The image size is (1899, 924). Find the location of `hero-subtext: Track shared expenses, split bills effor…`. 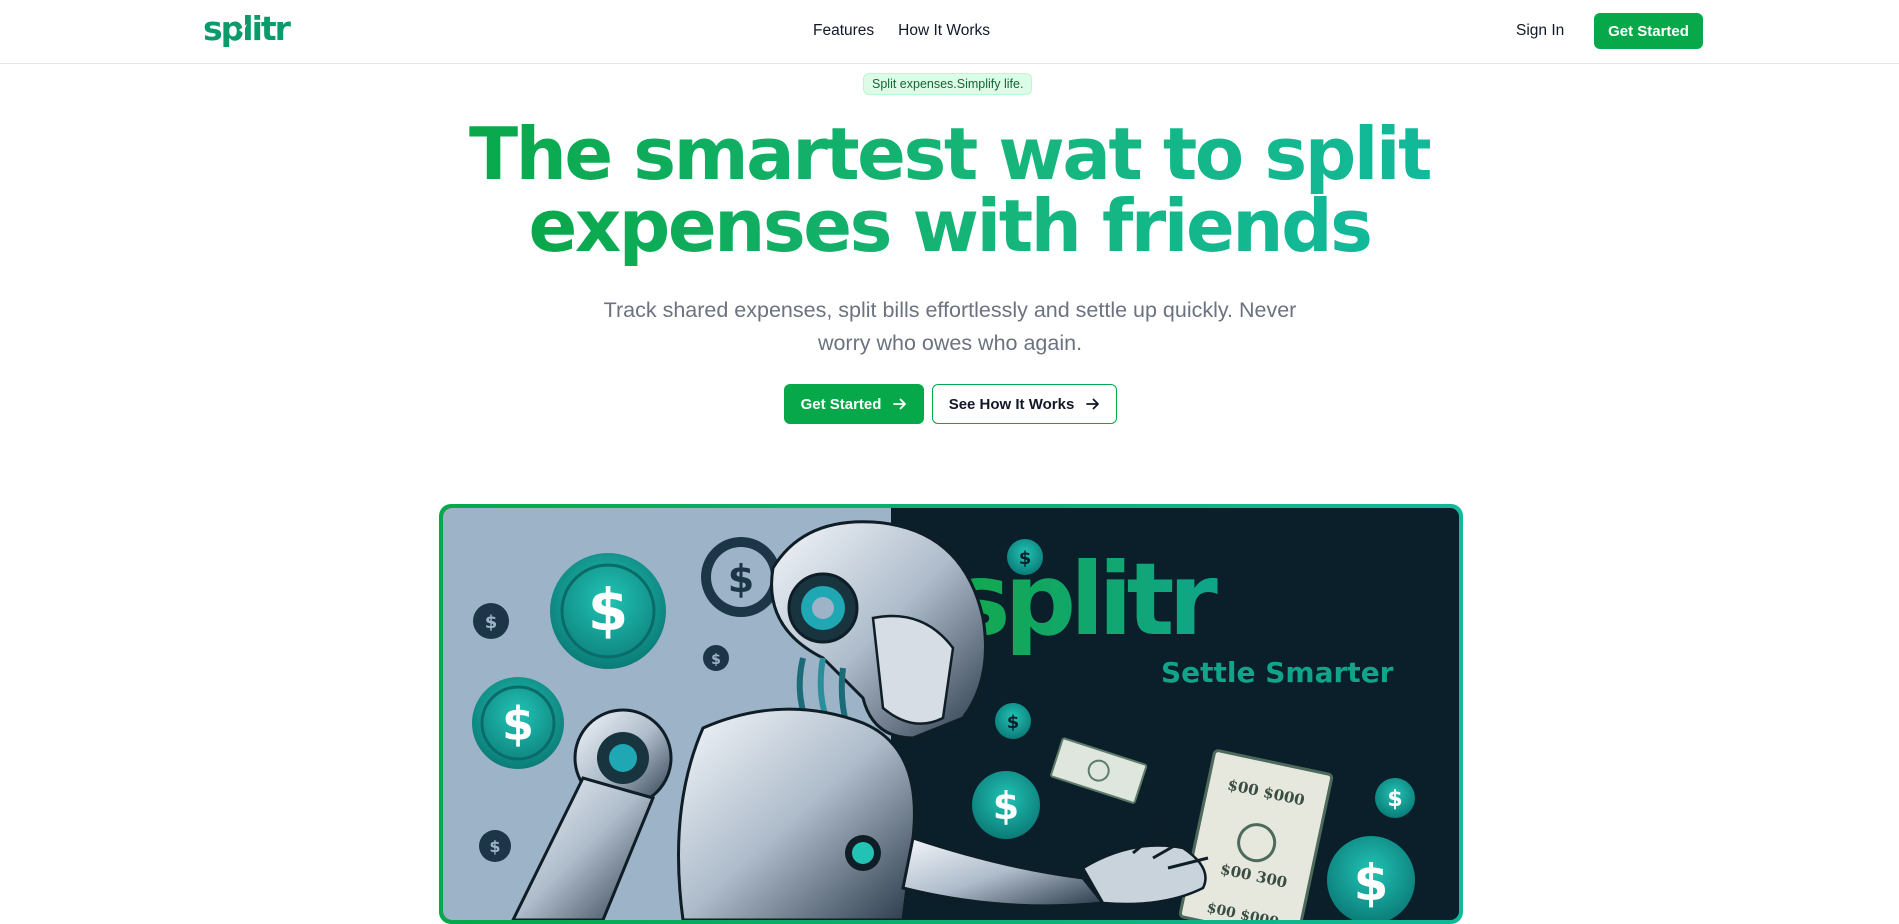

hero-subtext: Track shared expenses, split bills effor… is located at coordinates (950, 326).